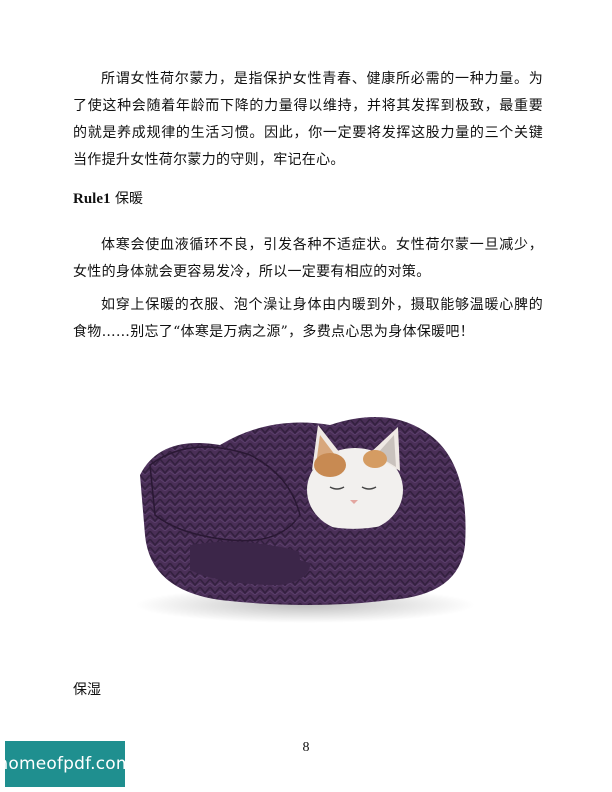 The width and height of the screenshot is (612, 792). What do you see at coordinates (306, 747) in the screenshot?
I see `page-number: 8` at bounding box center [306, 747].